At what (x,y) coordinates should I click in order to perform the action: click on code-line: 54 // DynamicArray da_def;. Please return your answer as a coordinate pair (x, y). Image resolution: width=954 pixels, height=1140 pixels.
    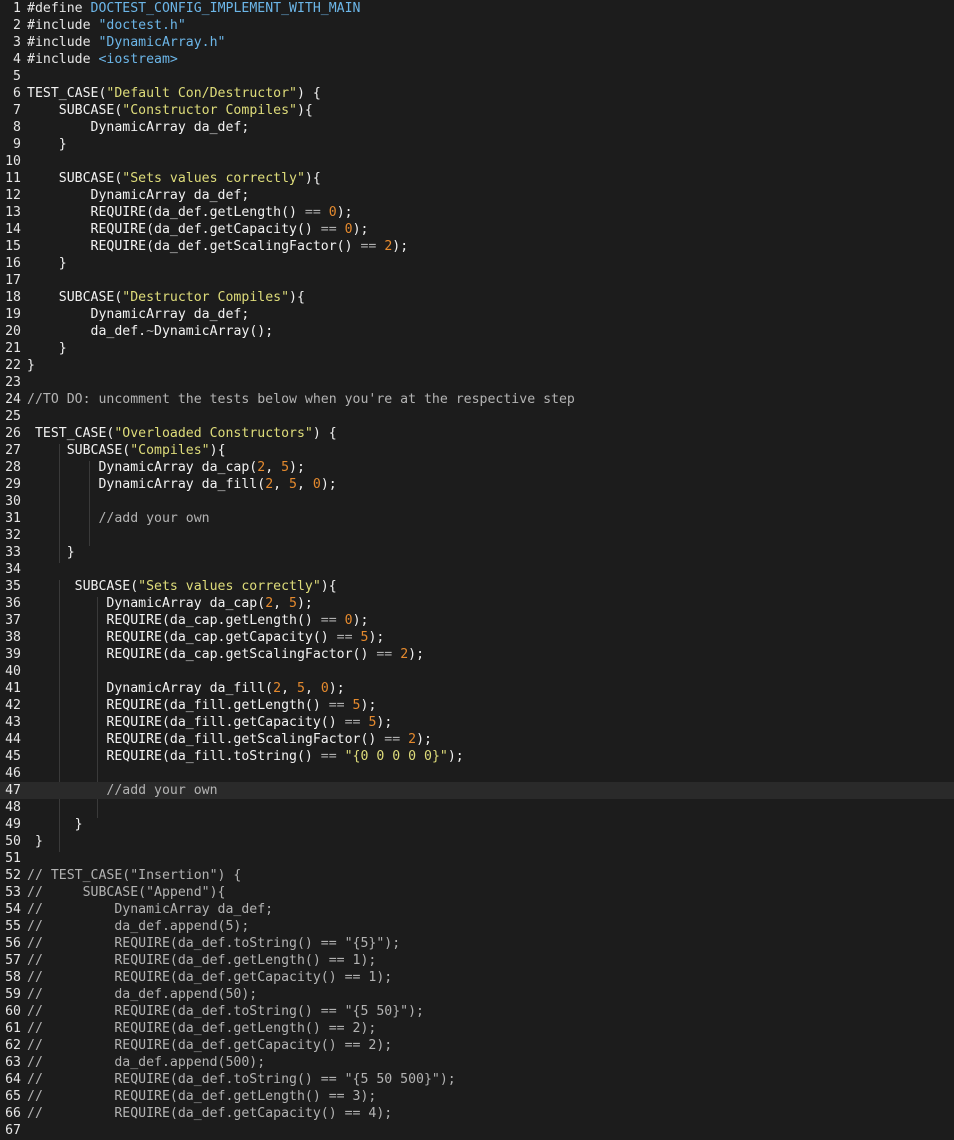
    Looking at the image, I should click on (477, 909).